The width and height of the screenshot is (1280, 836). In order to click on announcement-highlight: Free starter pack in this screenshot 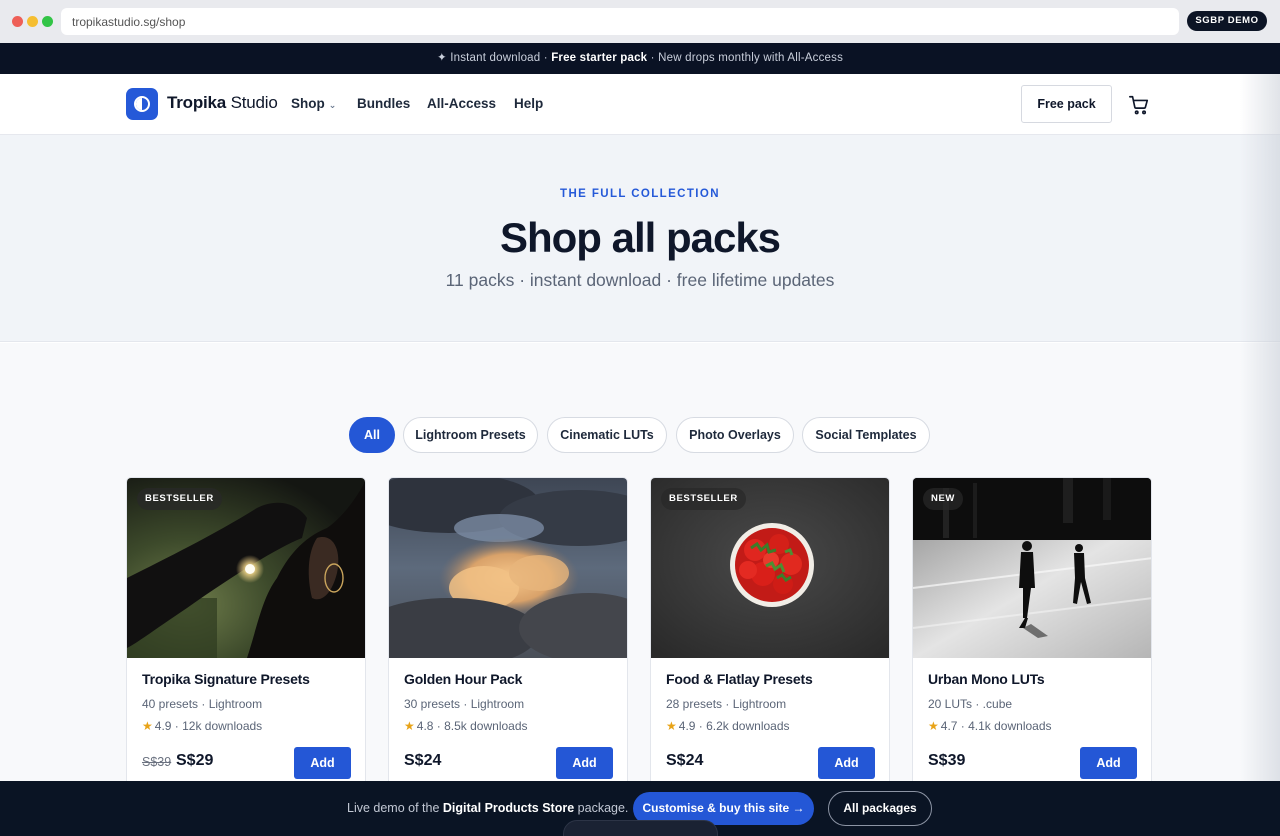, I will do `click(599, 58)`.